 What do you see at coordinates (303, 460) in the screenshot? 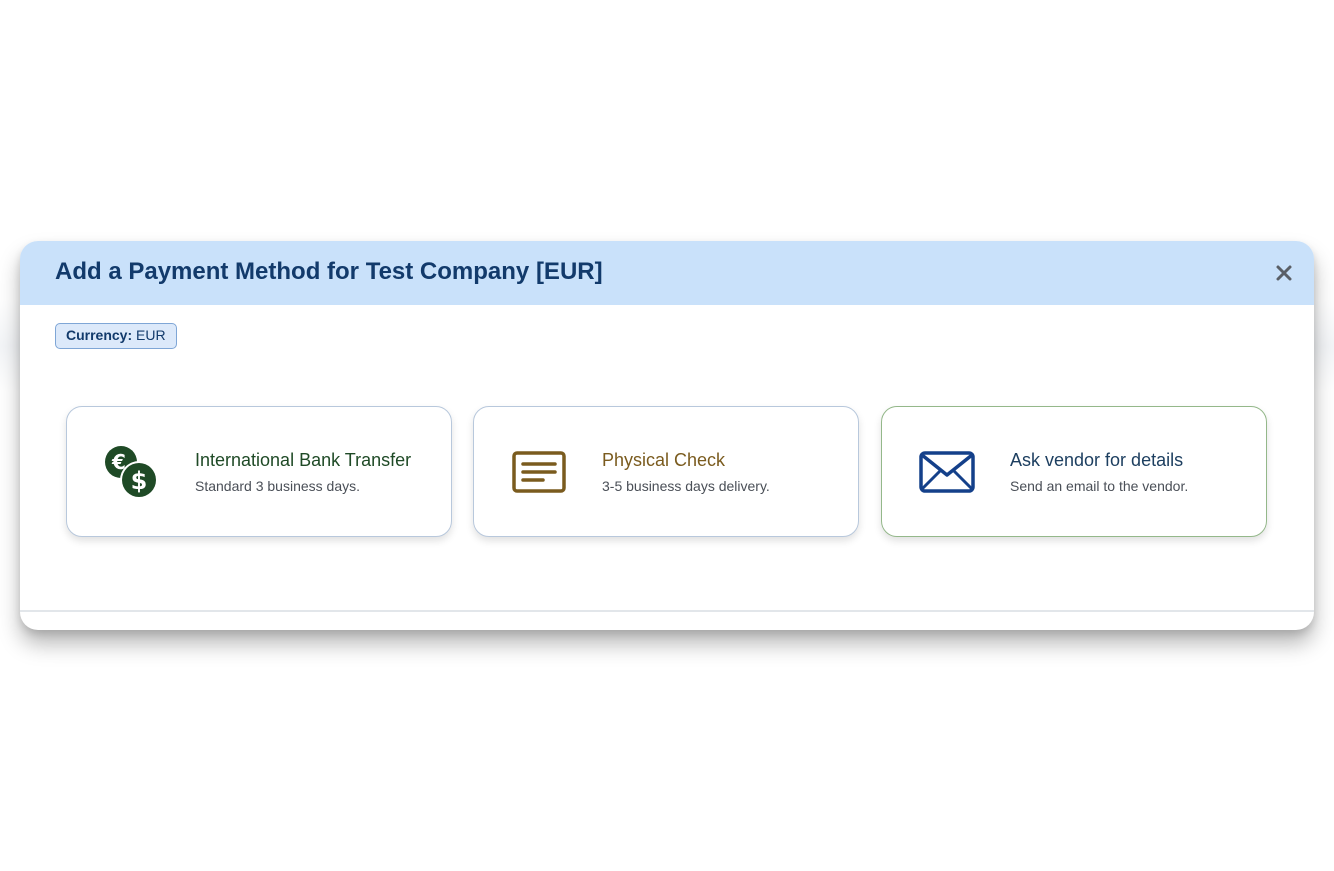
I see `option-title: International Bank Transfer` at bounding box center [303, 460].